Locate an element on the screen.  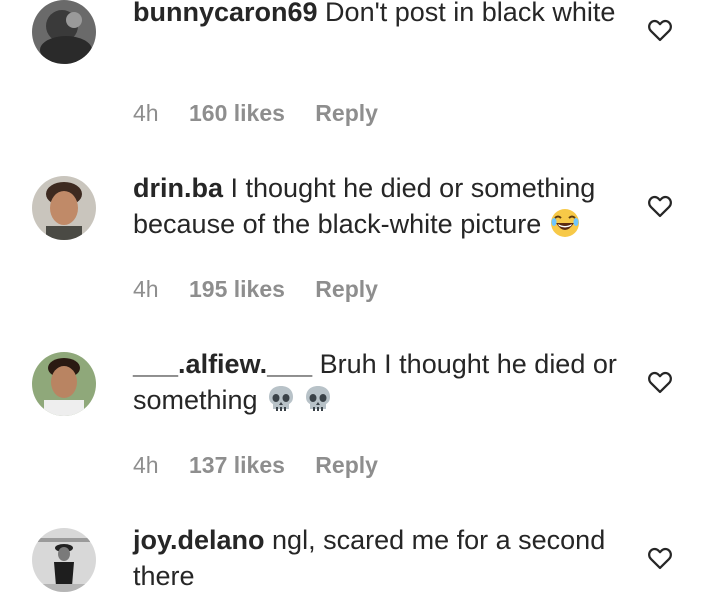
likes-count: 137 likes is located at coordinates (237, 465).